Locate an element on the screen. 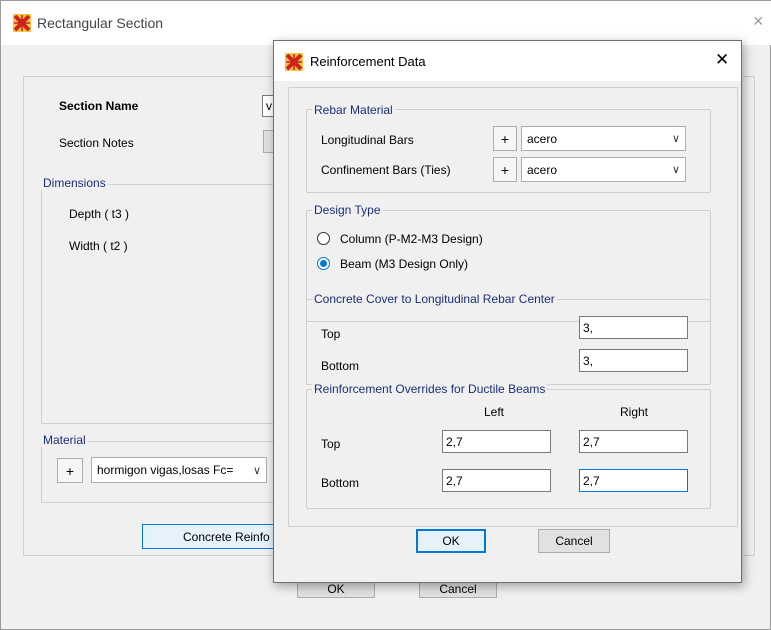 The width and height of the screenshot is (771, 630). material-select-value: hormigon vigas,losas Fc= is located at coordinates (165, 470).